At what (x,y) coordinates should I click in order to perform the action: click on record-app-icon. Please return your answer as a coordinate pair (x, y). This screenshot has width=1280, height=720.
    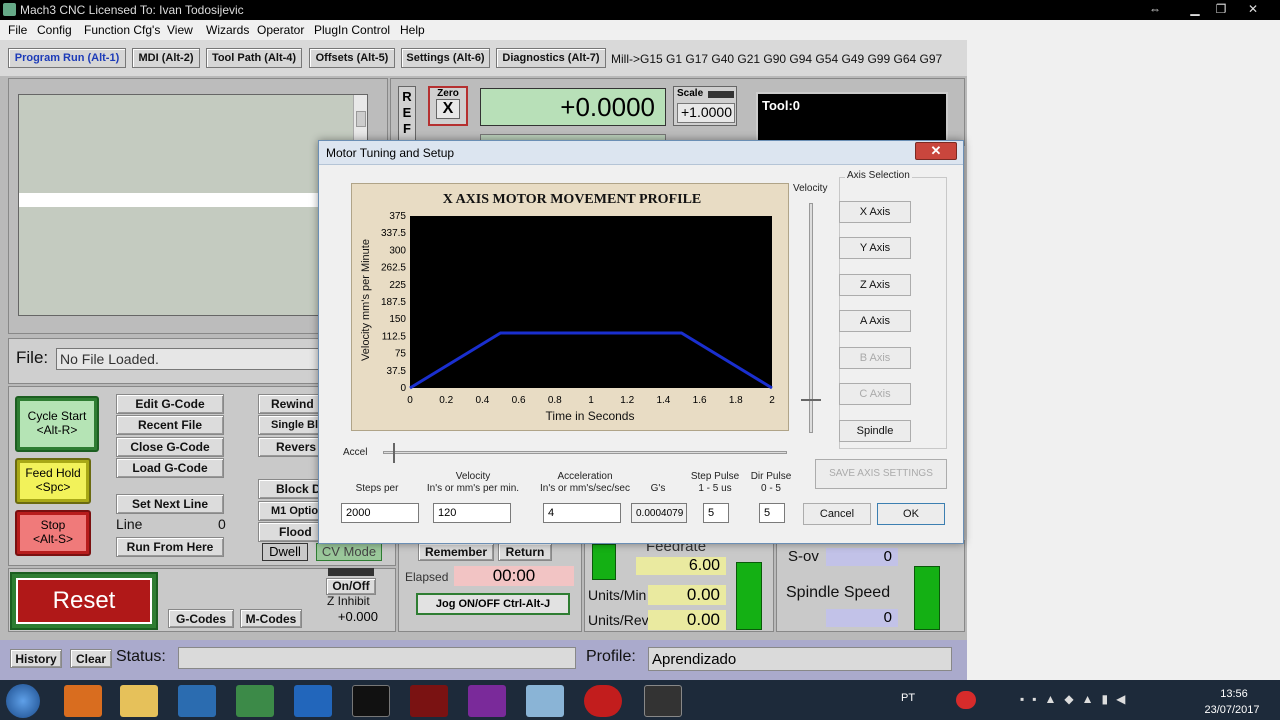
    Looking at the image, I should click on (603, 701).